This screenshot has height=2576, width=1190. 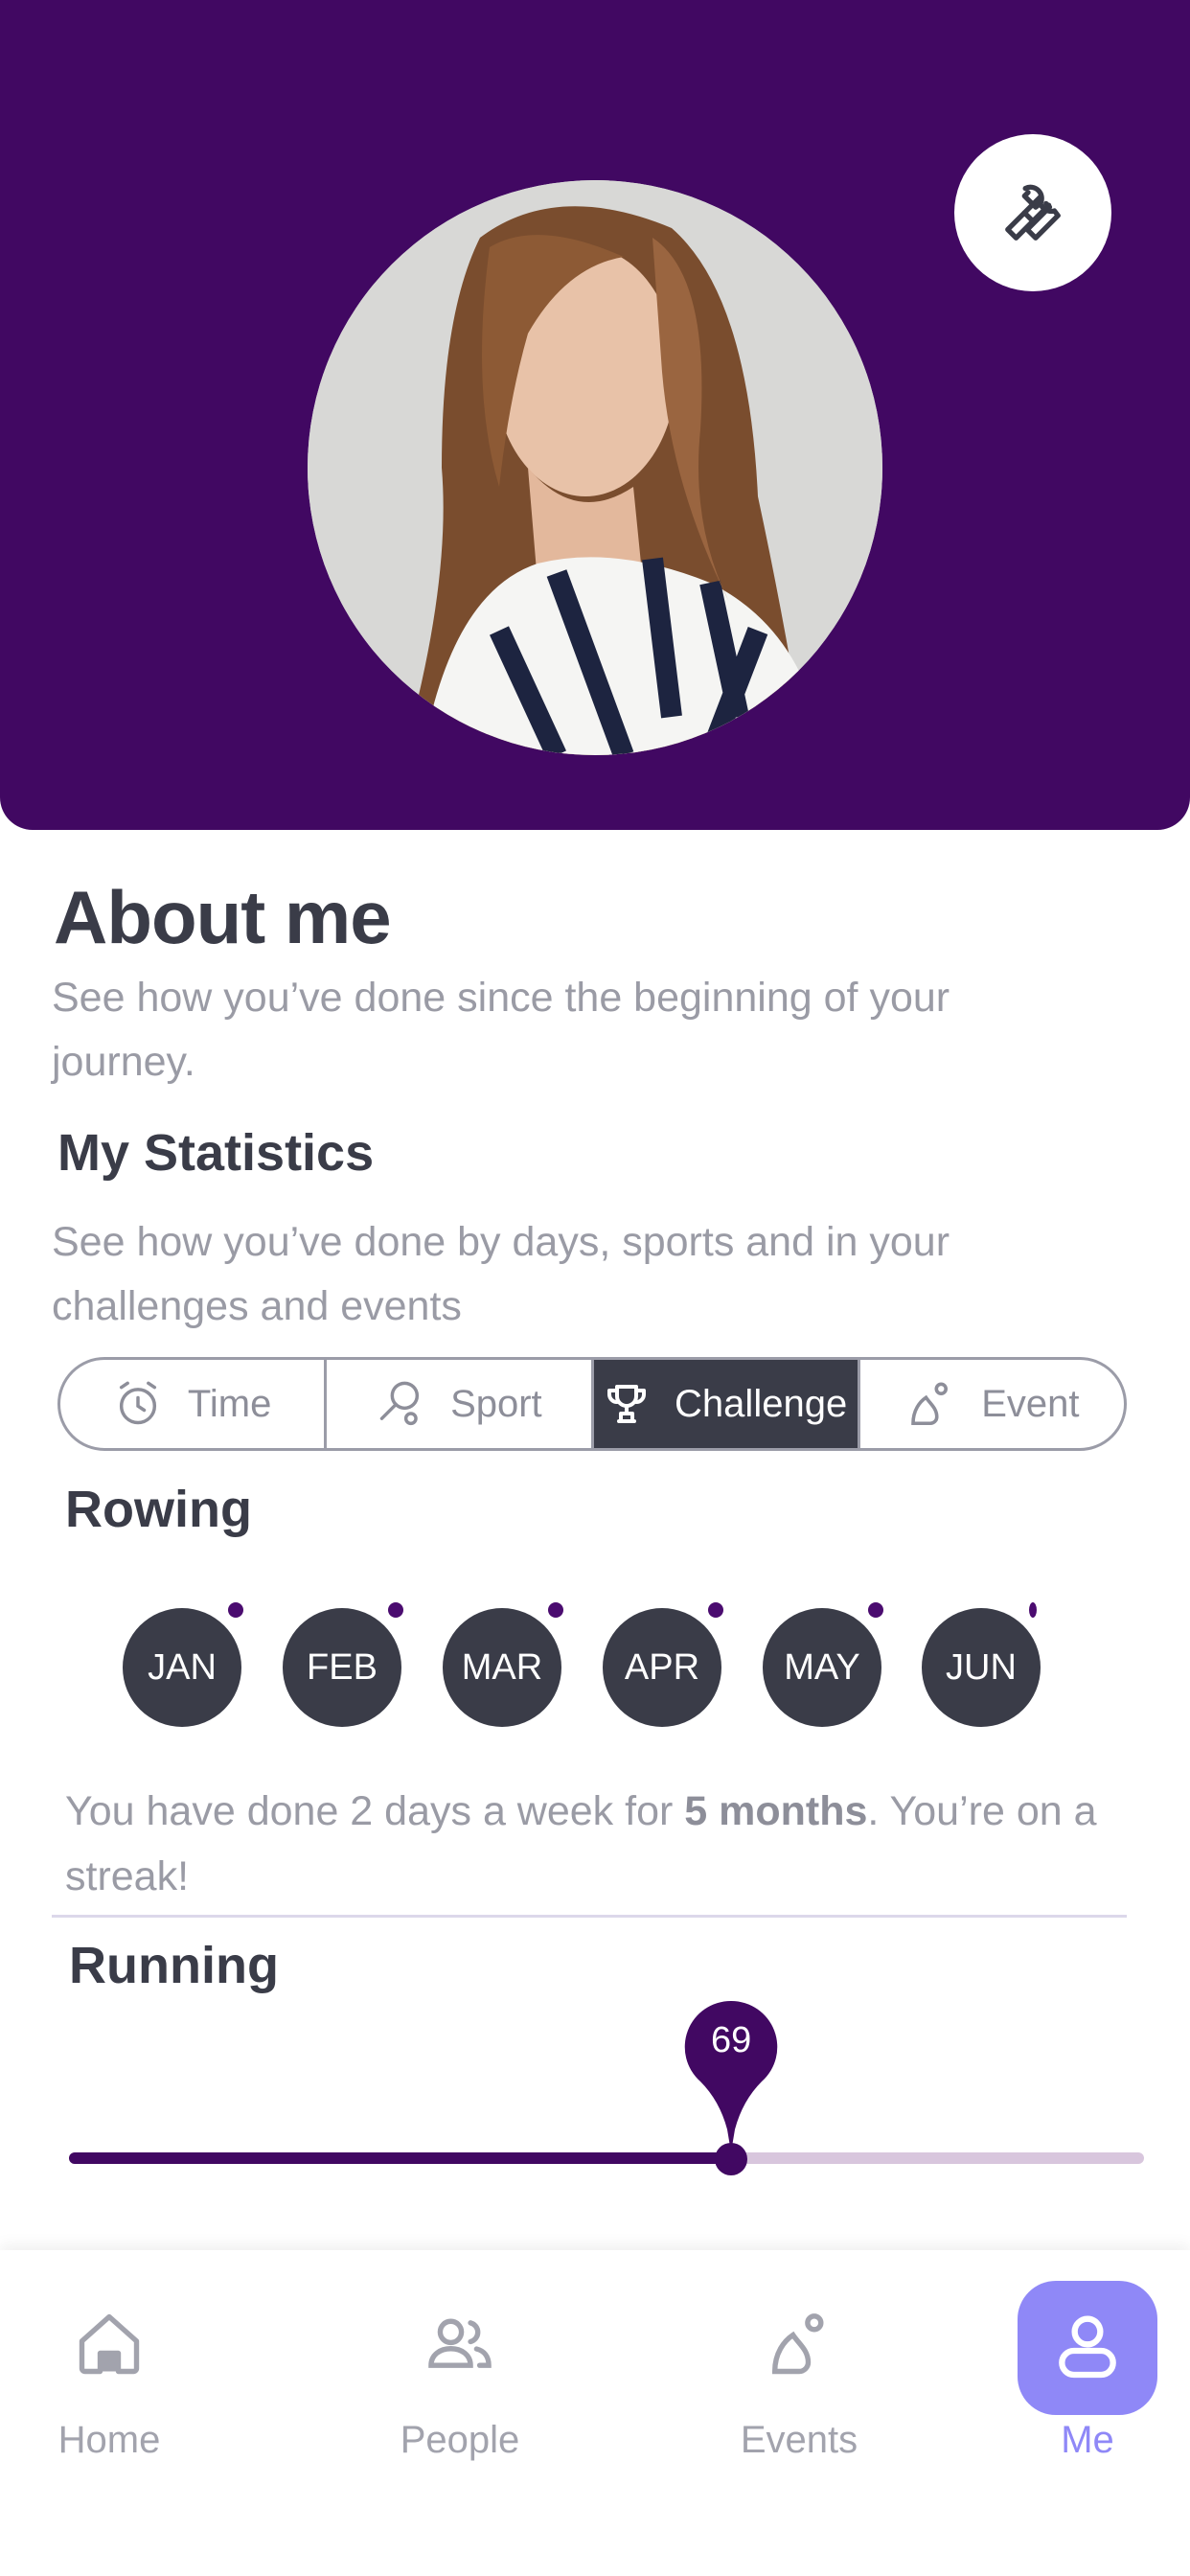 What do you see at coordinates (930, 1404) in the screenshot?
I see `event-pin-icon` at bounding box center [930, 1404].